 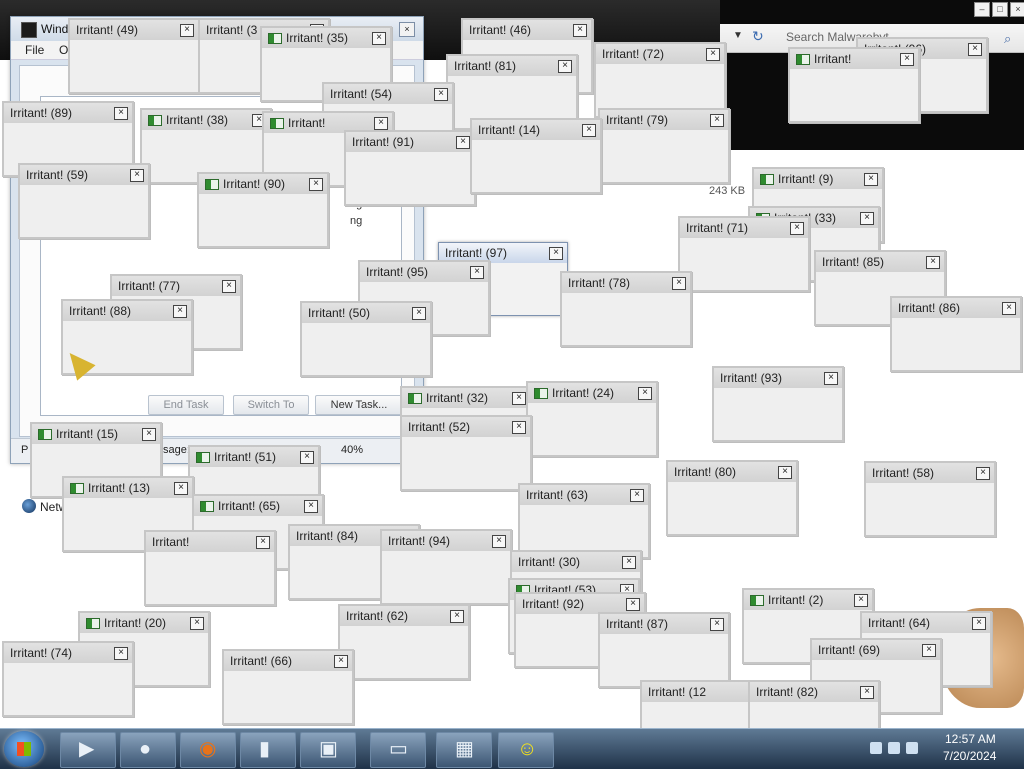 What do you see at coordinates (466, 427) in the screenshot?
I see `irritant-titlebar: Irritant! (52) ×` at bounding box center [466, 427].